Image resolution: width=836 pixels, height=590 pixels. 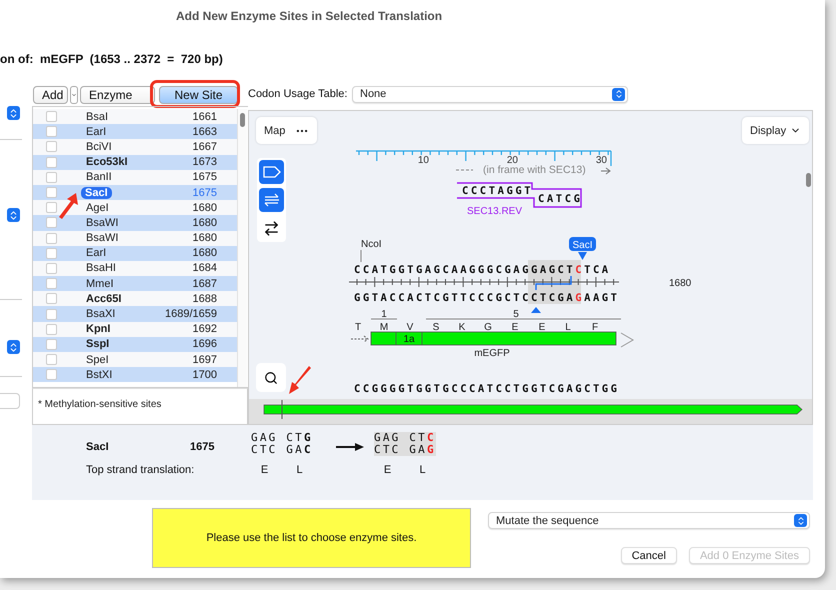 I want to click on primer-sequence: CCCTAGGT, so click(x=496, y=191).